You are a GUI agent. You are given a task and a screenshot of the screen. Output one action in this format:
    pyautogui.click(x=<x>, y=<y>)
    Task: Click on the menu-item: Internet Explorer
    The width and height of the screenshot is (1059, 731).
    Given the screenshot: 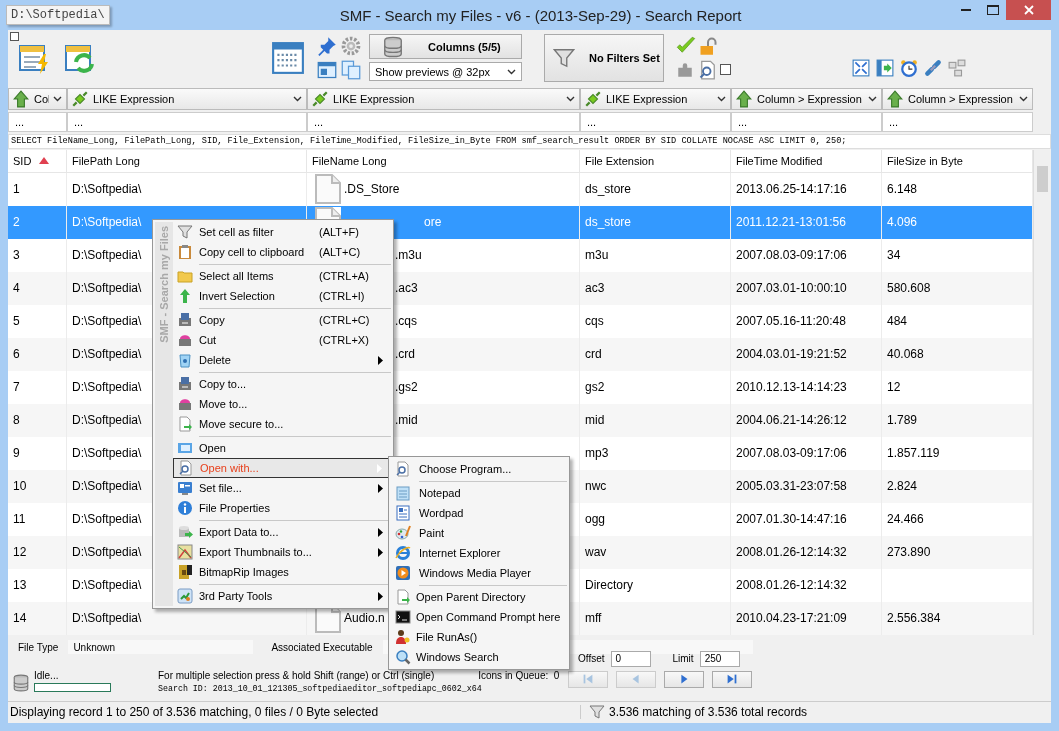 What is the action you would take?
    pyautogui.click(x=479, y=553)
    